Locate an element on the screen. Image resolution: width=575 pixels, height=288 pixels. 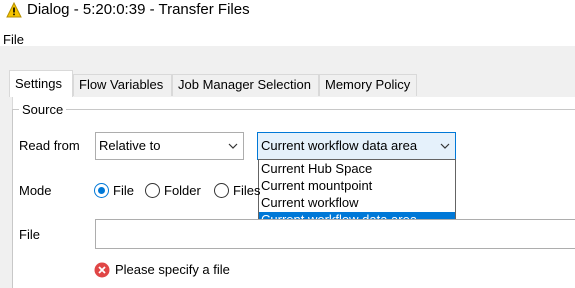
tab-label: Job Manager Selection is located at coordinates (244, 84).